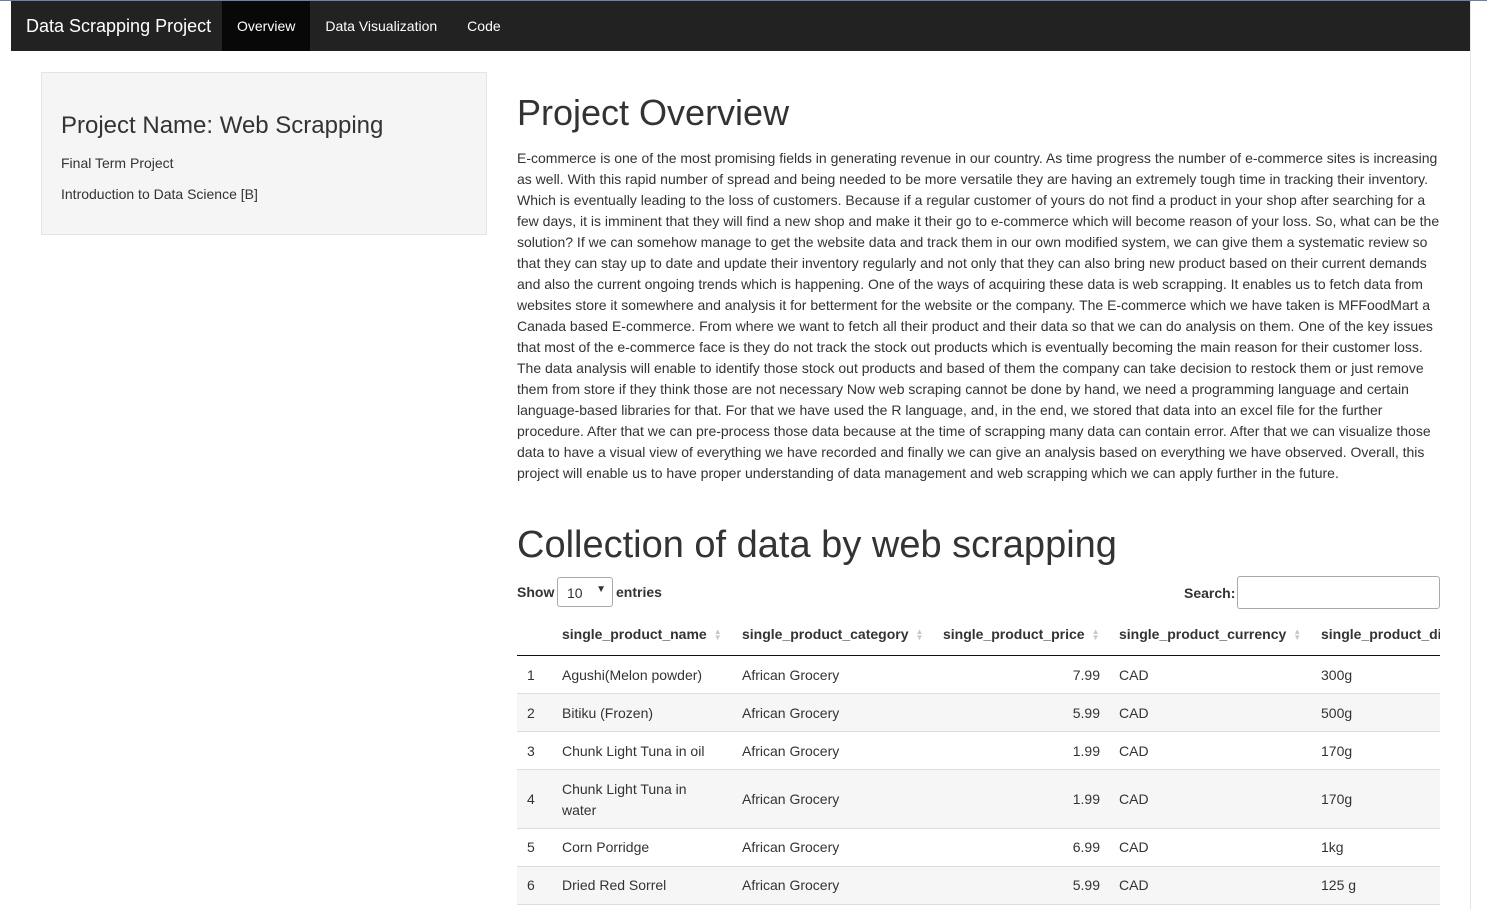 The image size is (1487, 910). Describe the element at coordinates (978, 593) in the screenshot. I see `table-controls: Show 10 ▼ entries Search:` at that location.